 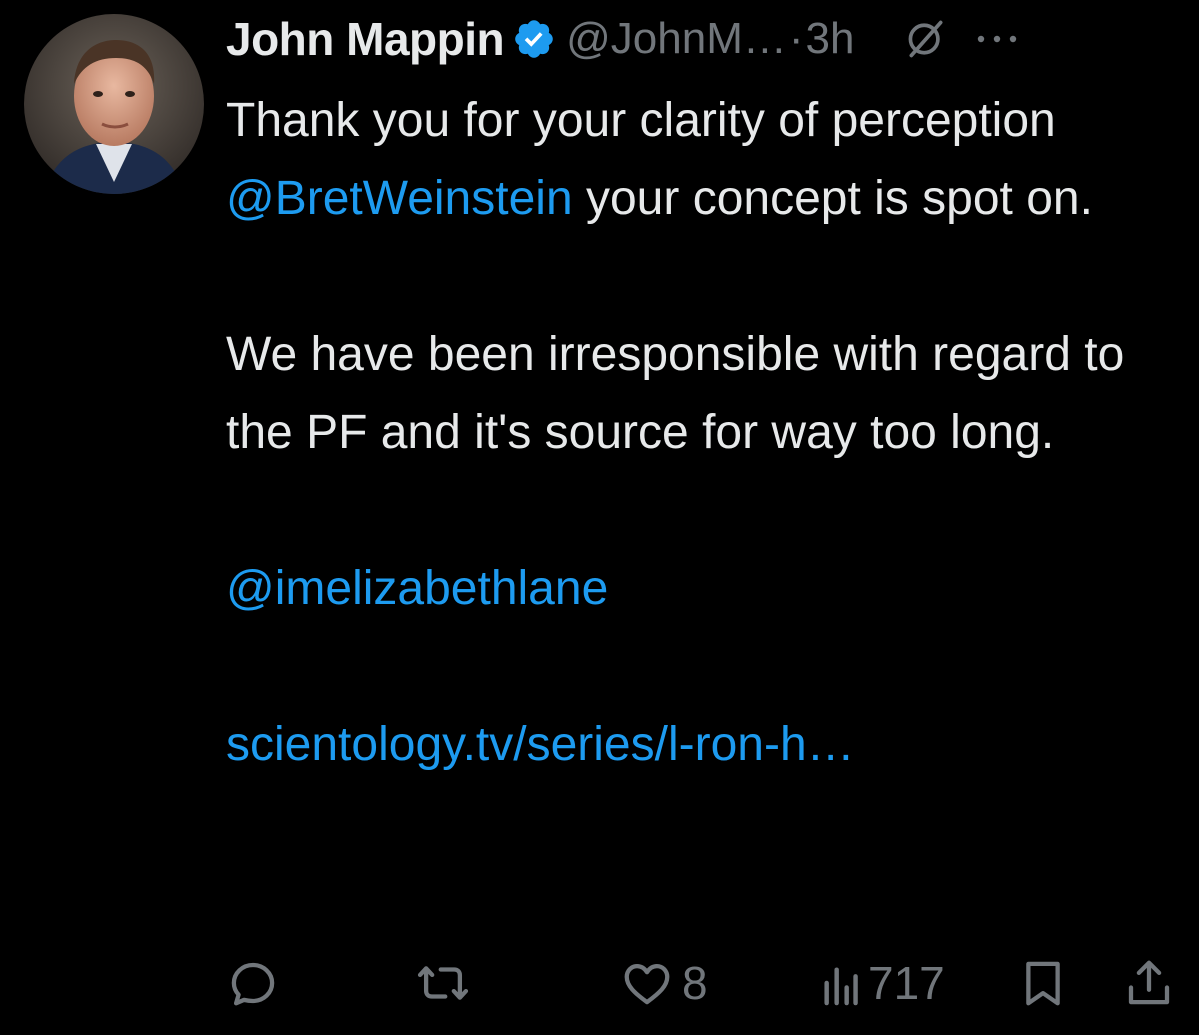 I want to click on avatar-photo, so click(x=114, y=104).